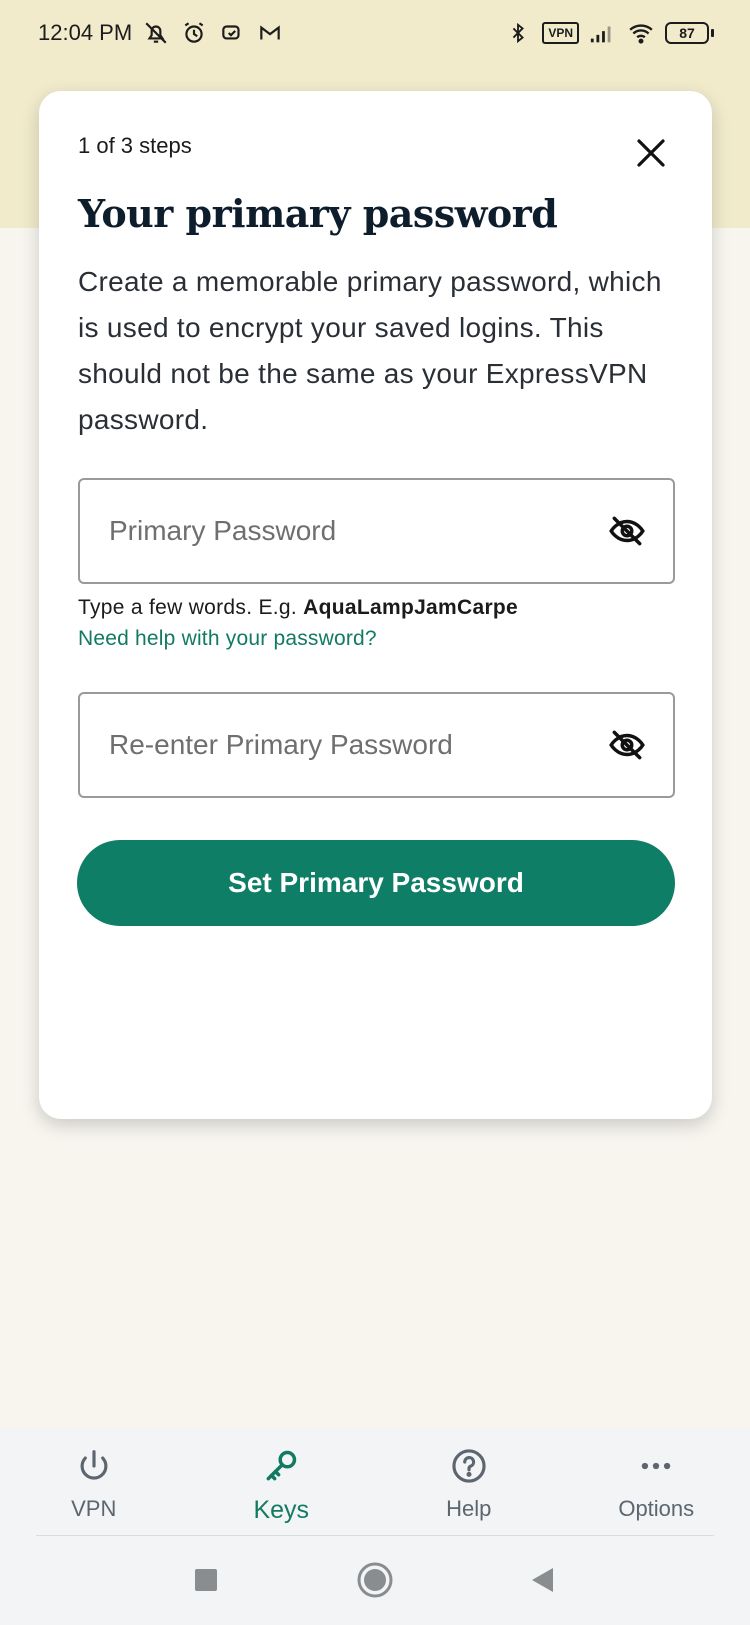  I want to click on tab-help: Help, so click(469, 1481).